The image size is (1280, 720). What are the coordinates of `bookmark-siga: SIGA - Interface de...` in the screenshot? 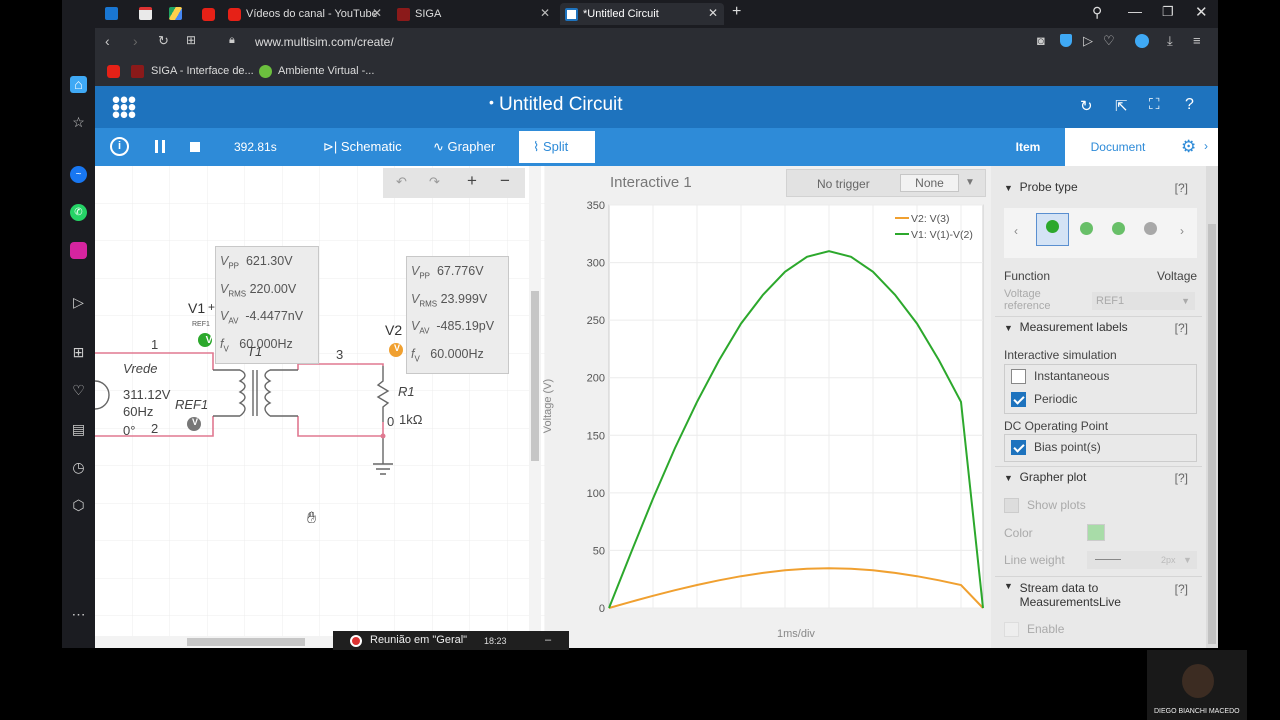 It's located at (202, 71).